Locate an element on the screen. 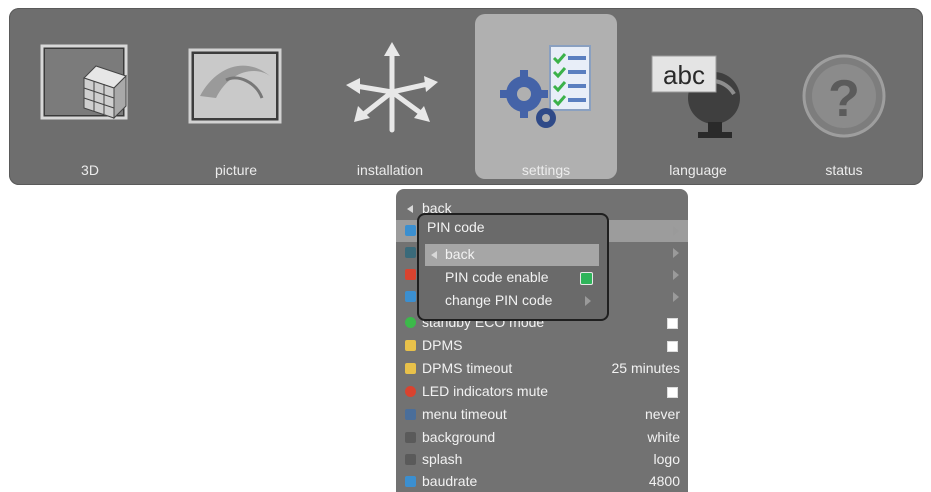  tab-status: ? status is located at coordinates (844, 96).